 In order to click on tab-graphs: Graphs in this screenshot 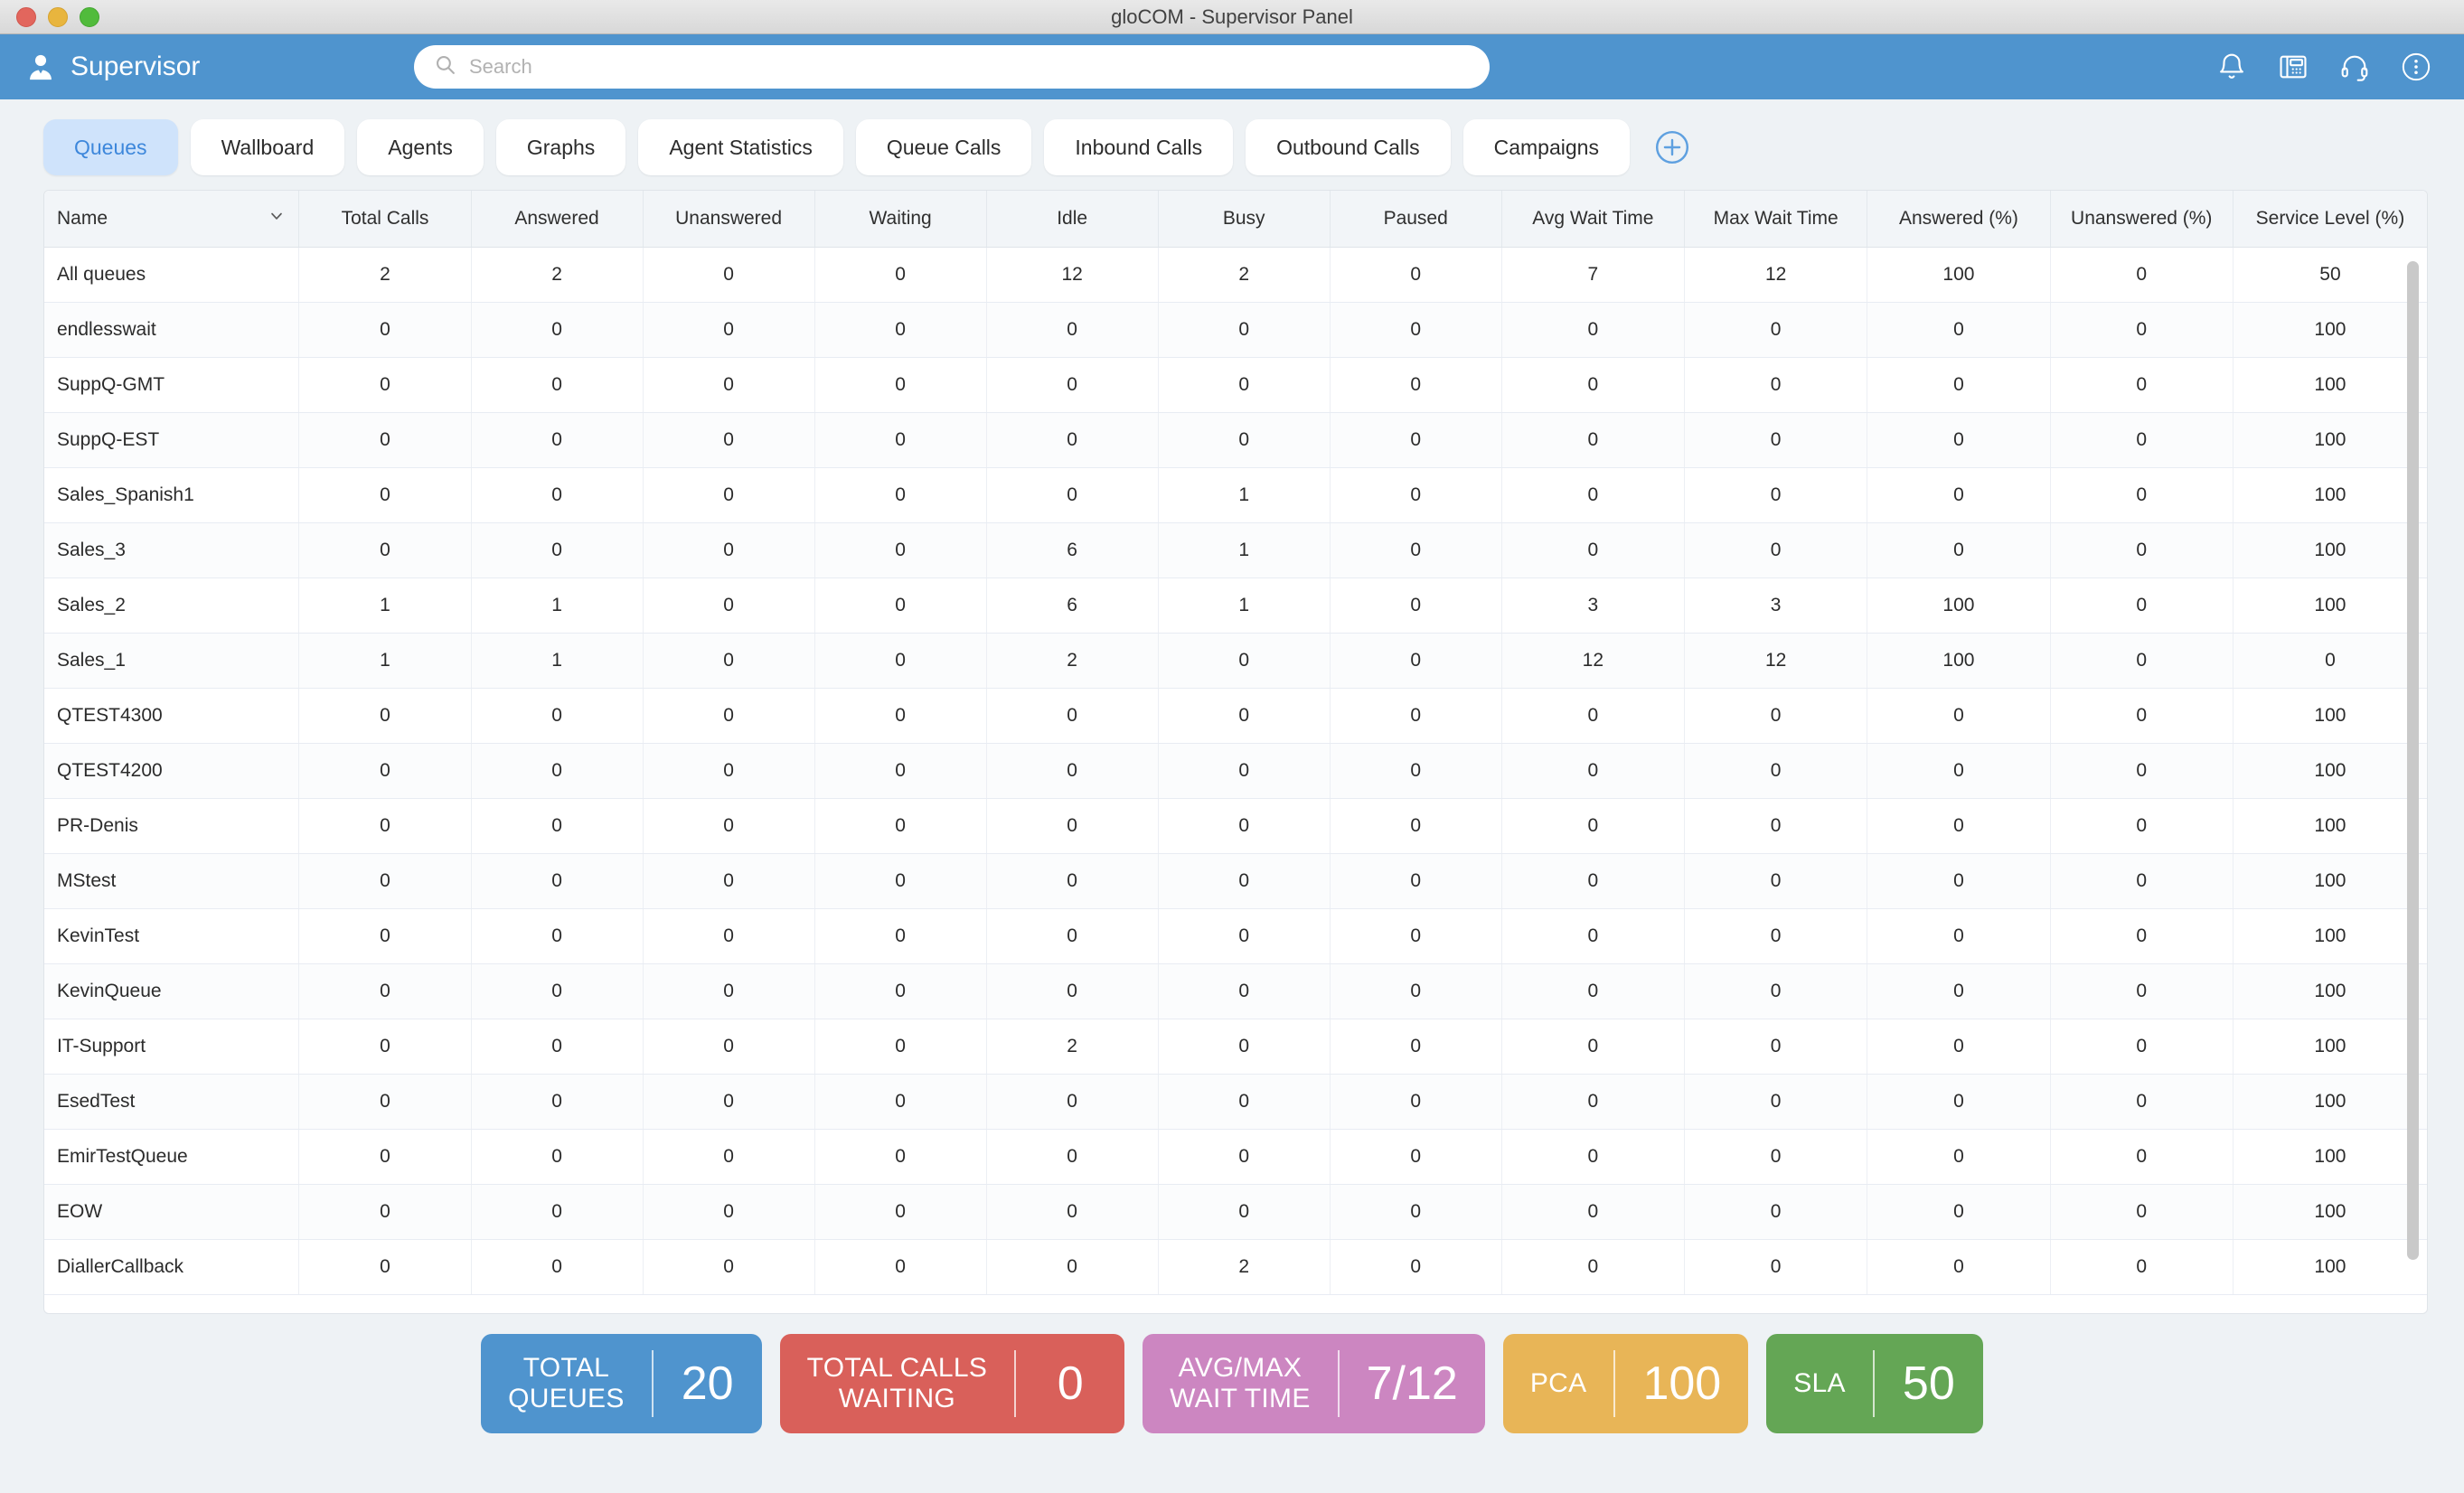, I will do `click(560, 147)`.